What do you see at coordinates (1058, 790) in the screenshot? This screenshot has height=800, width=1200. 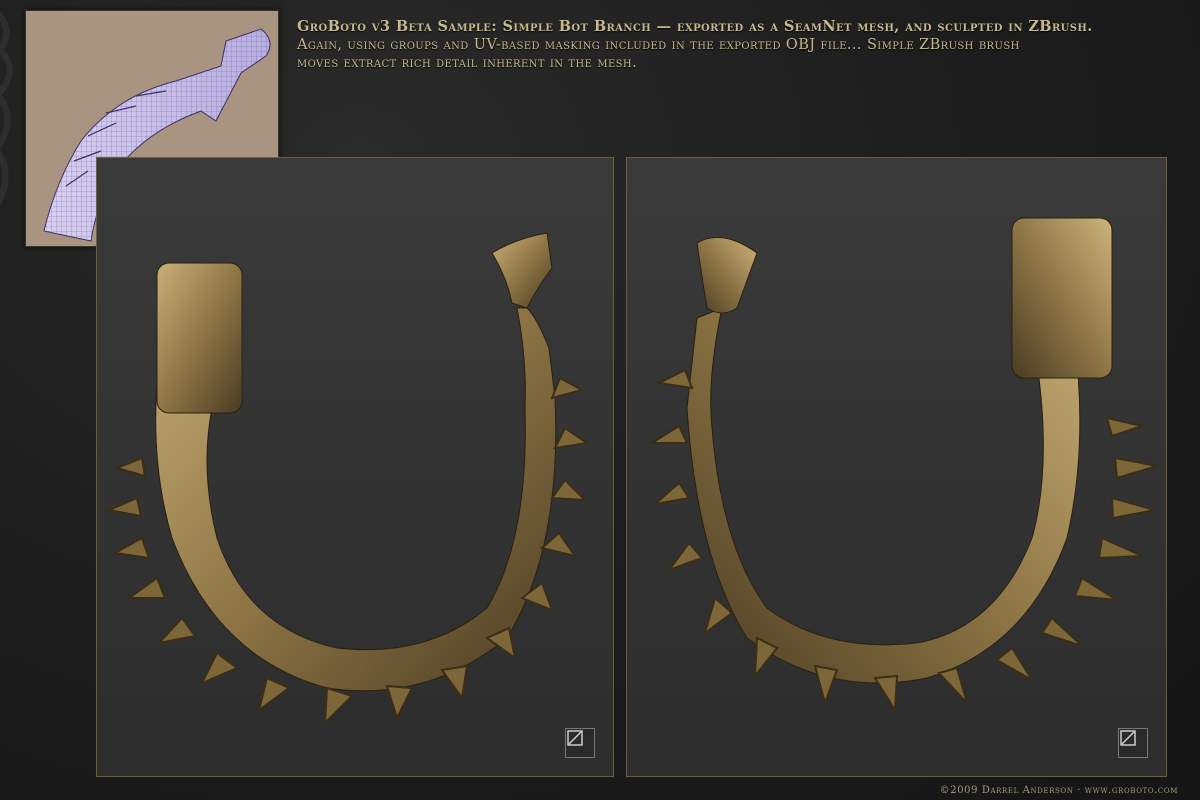 I see `footer-credit: ©2009 Darrel Anderson · www.groboto.com` at bounding box center [1058, 790].